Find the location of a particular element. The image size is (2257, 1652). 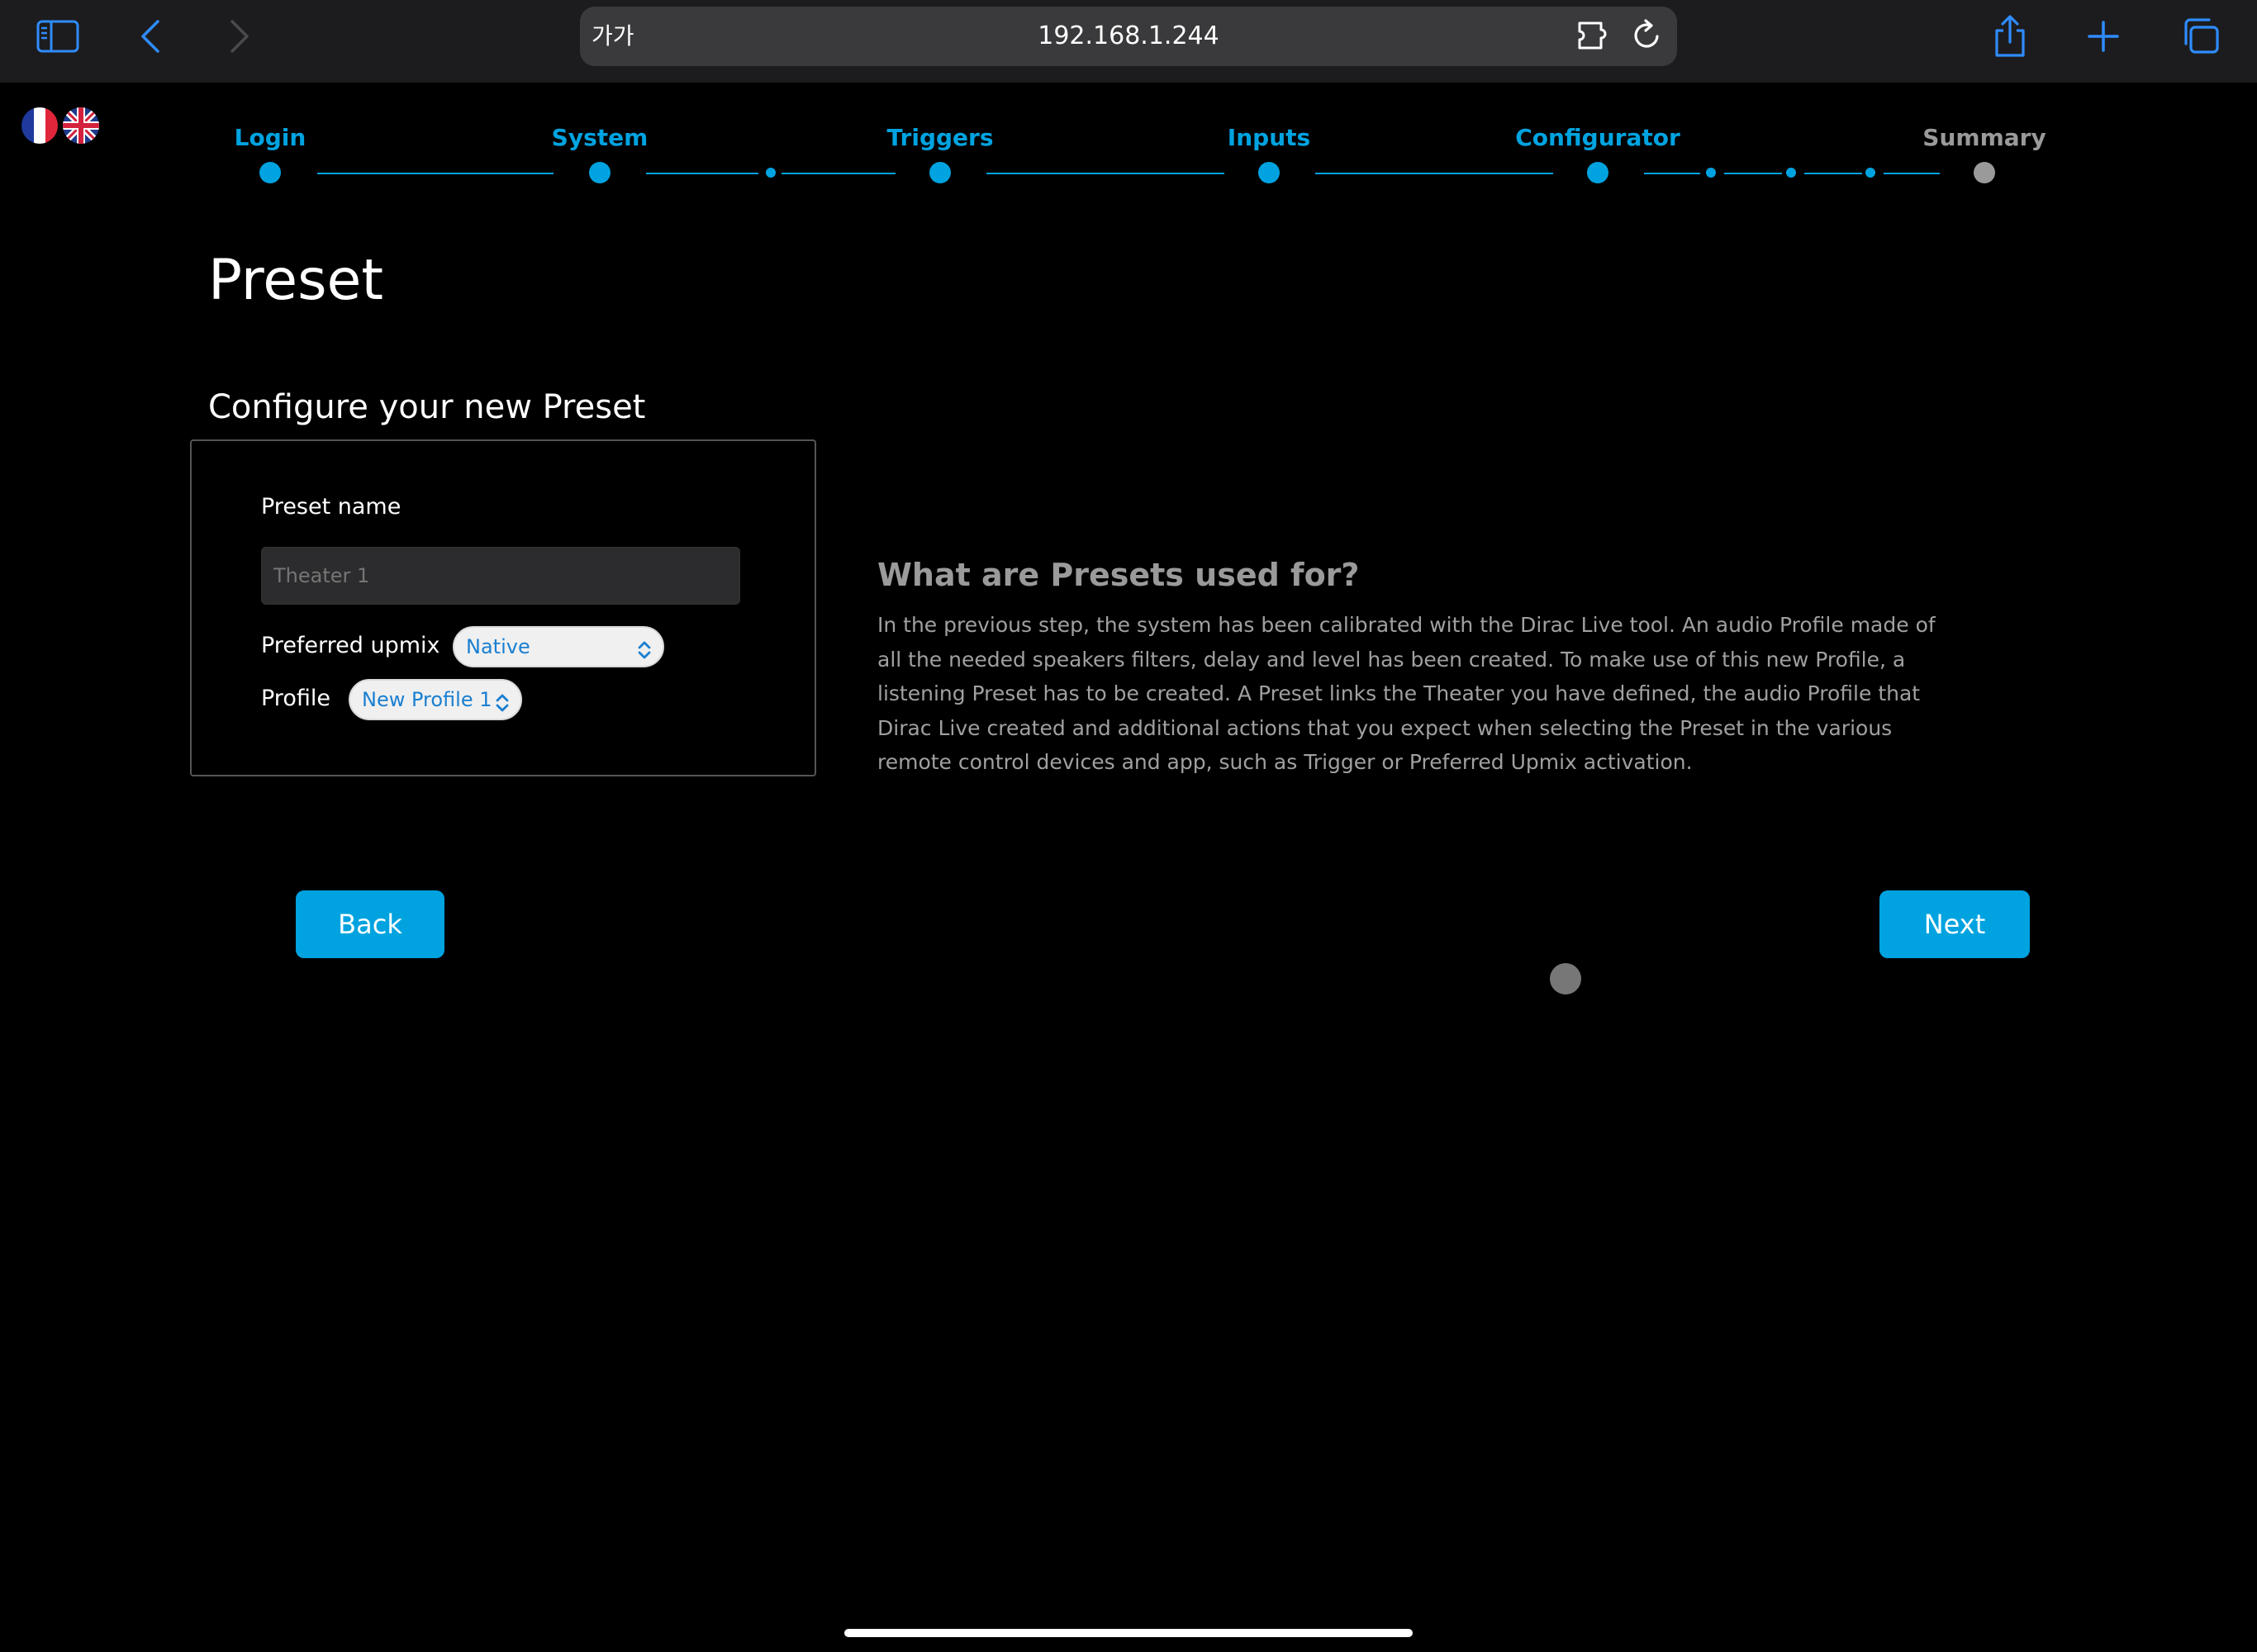

page-title: Preset is located at coordinates (296, 280).